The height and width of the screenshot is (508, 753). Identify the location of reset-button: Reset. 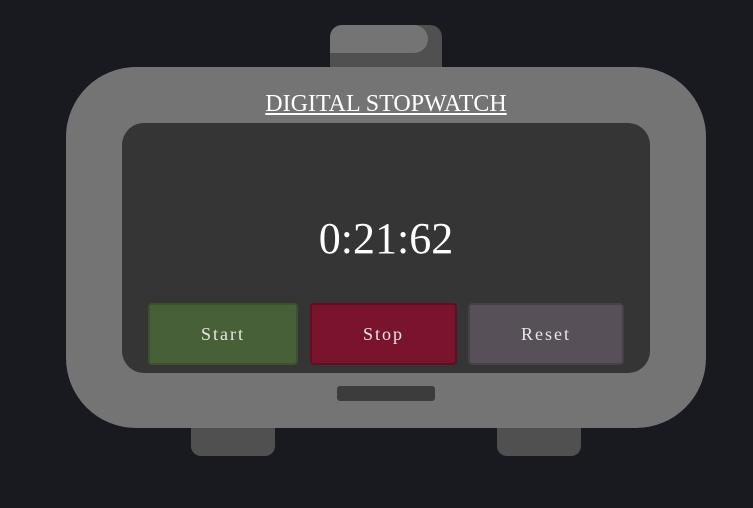
(546, 334).